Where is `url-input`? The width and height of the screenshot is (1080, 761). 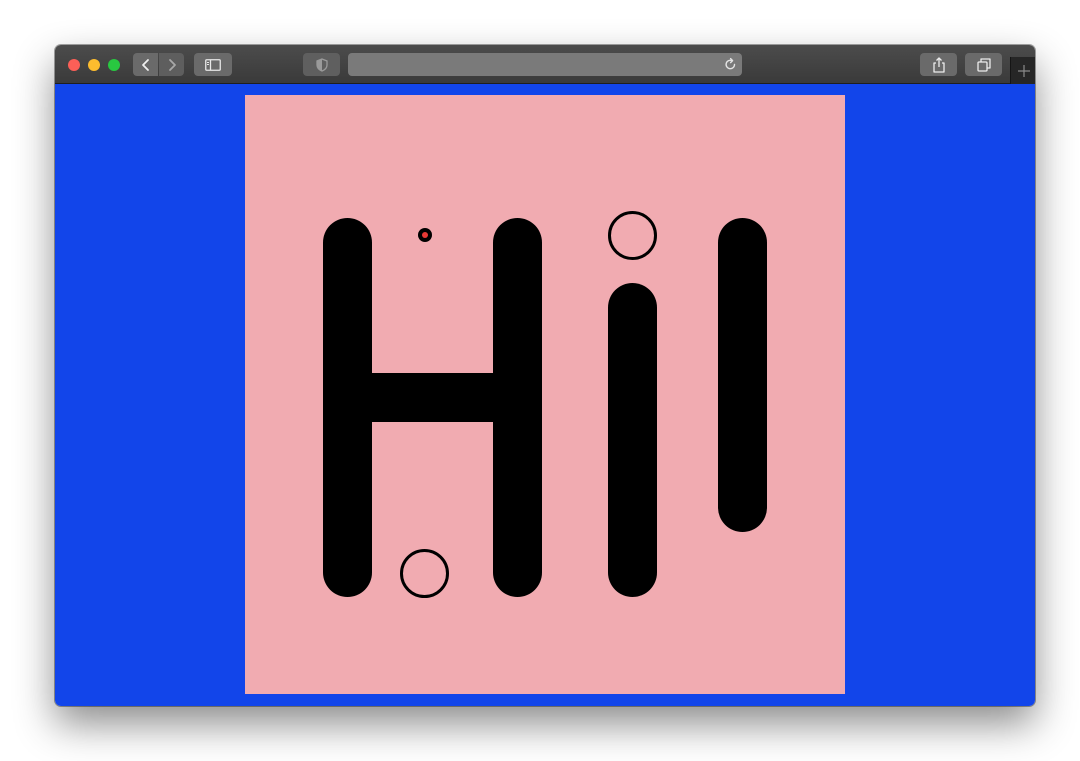 url-input is located at coordinates (536, 64).